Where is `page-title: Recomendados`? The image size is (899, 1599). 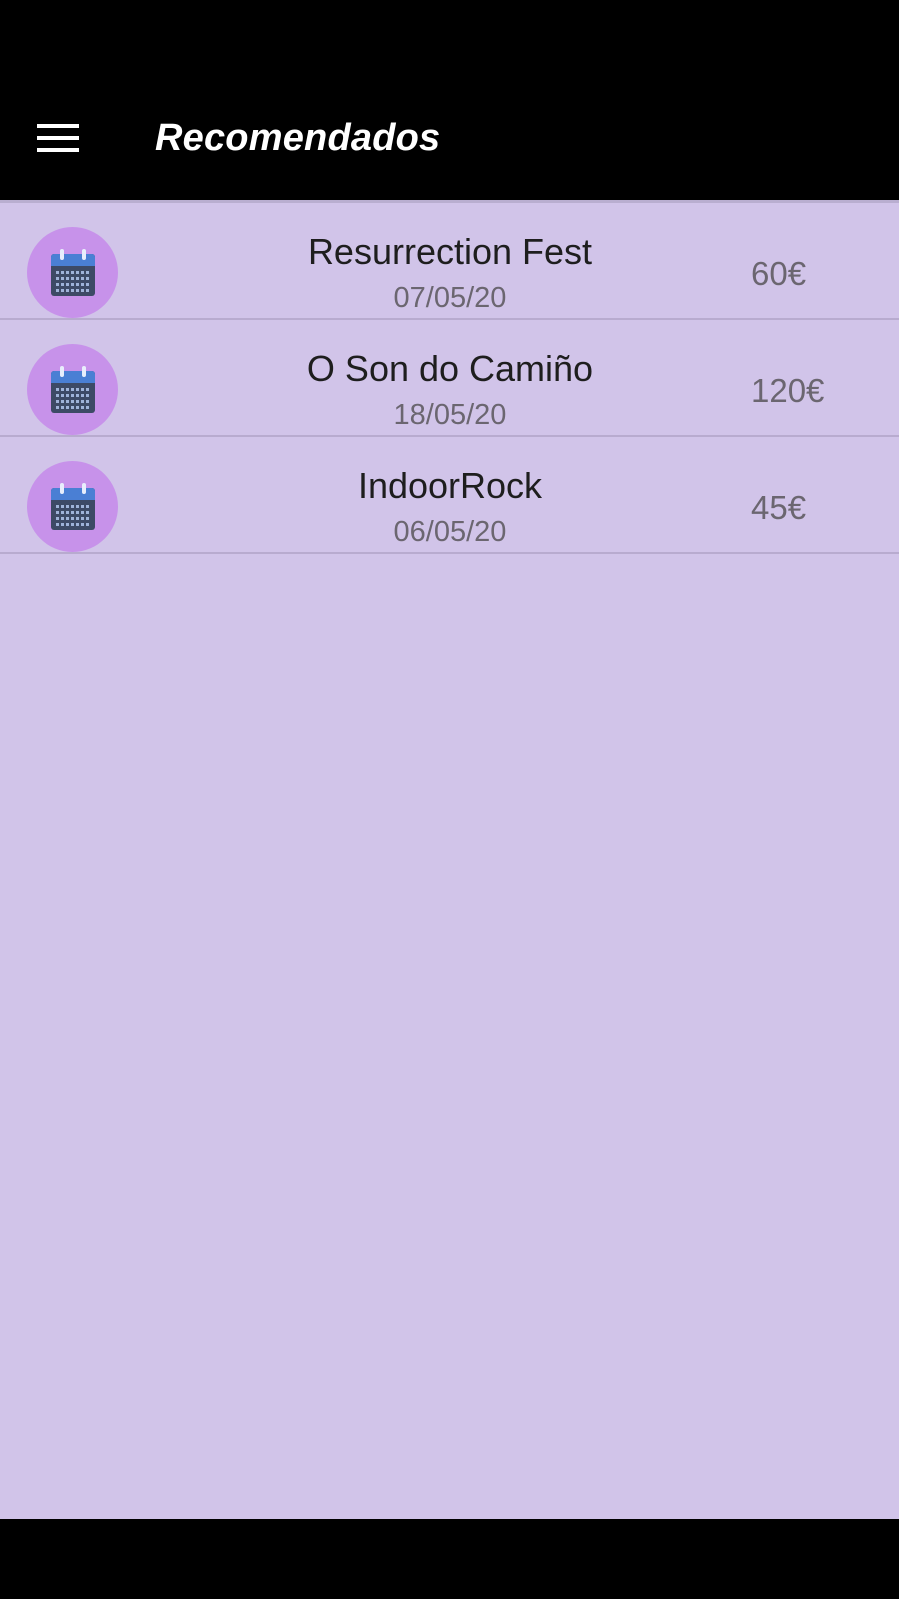 page-title: Recomendados is located at coordinates (298, 138).